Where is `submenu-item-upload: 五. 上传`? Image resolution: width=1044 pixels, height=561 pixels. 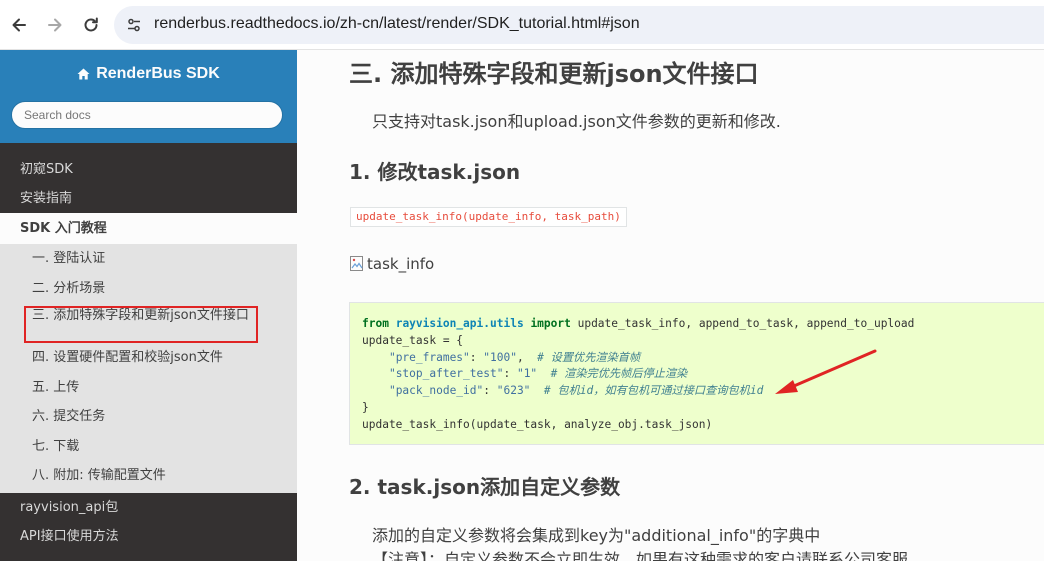 submenu-item-upload: 五. 上传 is located at coordinates (148, 388).